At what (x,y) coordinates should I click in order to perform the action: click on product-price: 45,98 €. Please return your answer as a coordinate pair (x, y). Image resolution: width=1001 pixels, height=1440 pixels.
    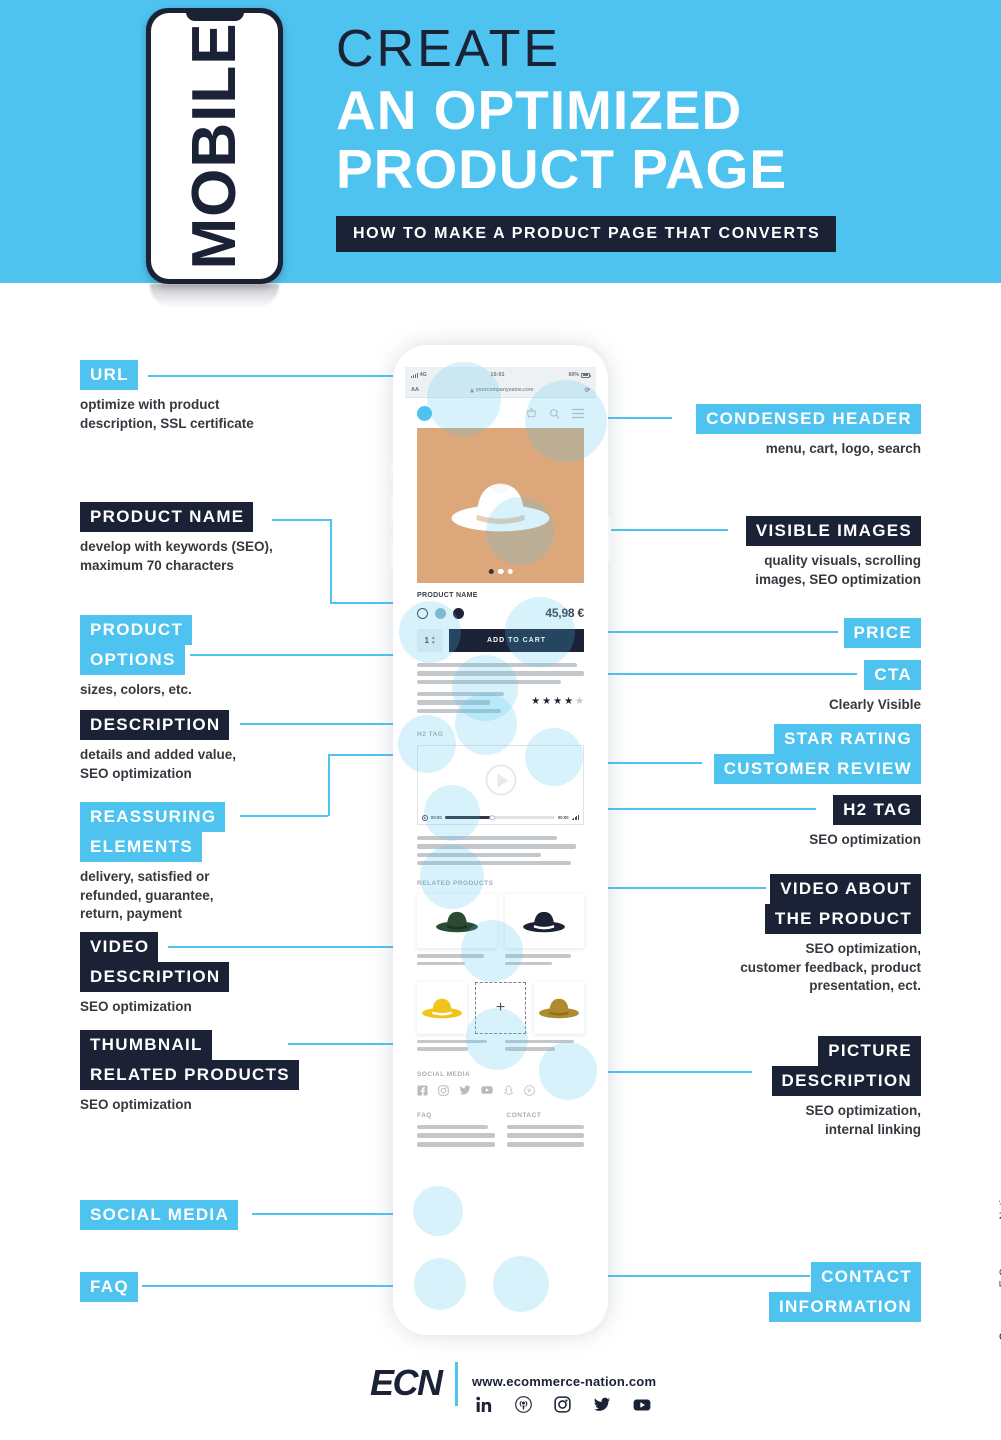
    Looking at the image, I should click on (564, 613).